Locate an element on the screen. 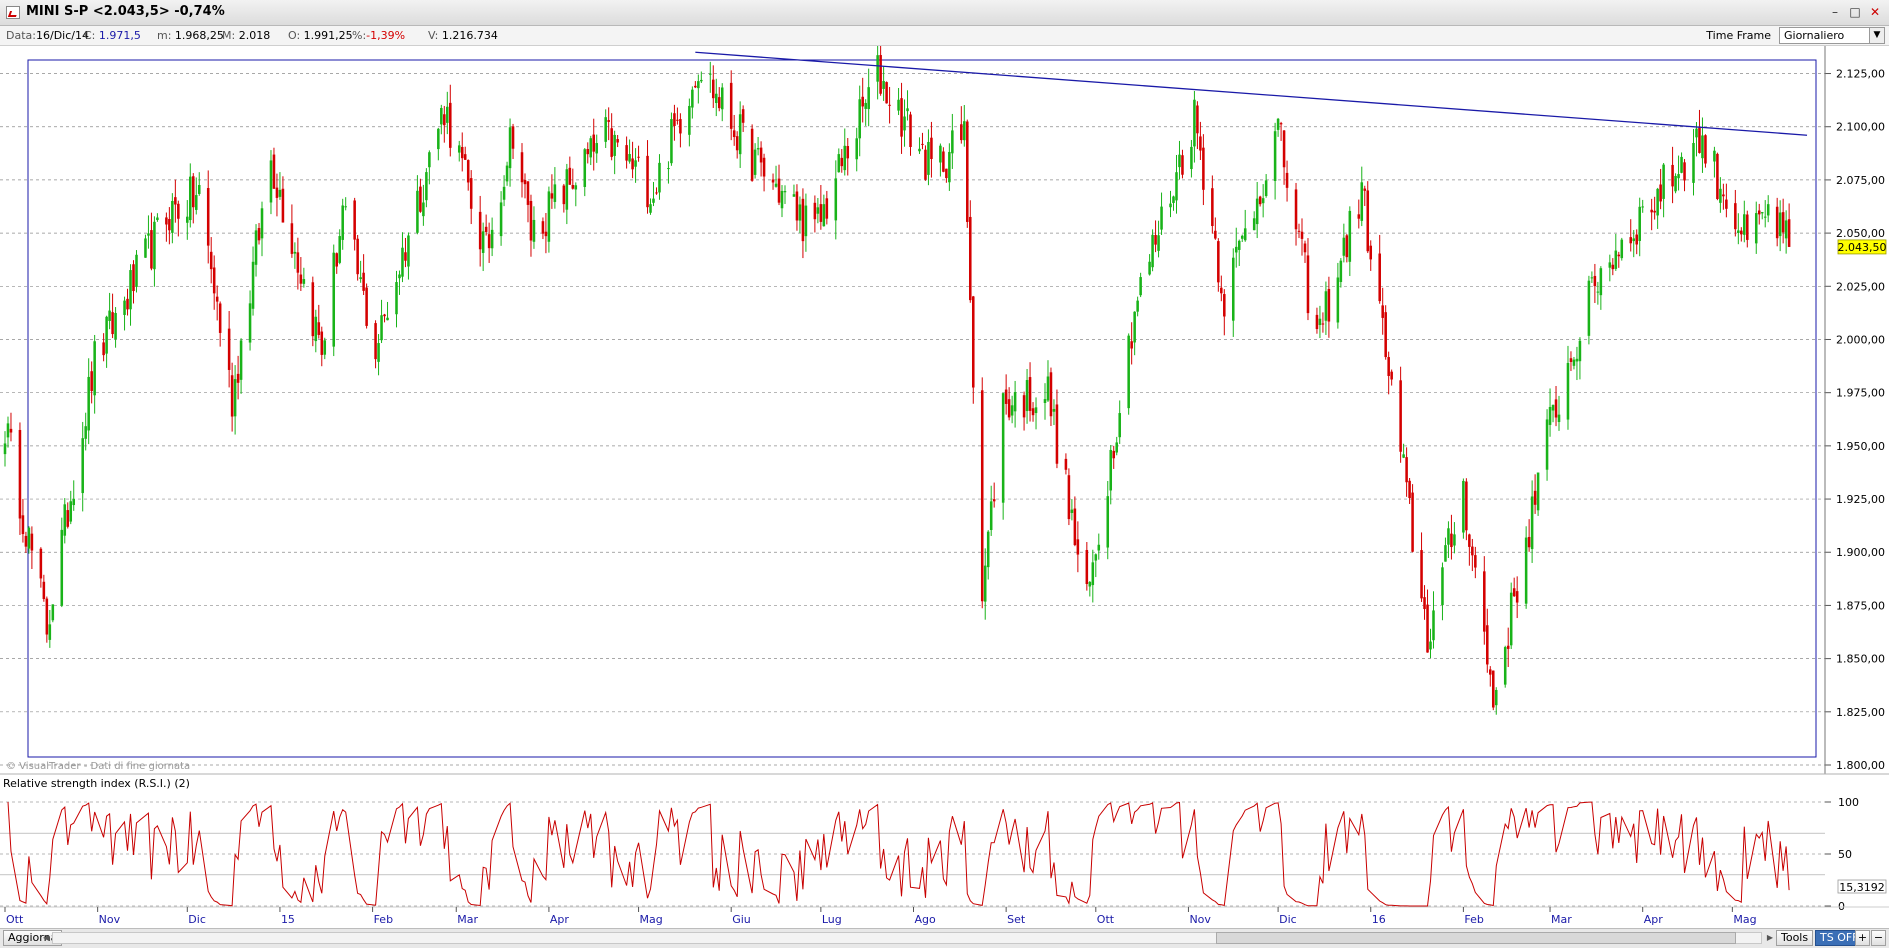  maximize-icon: □ is located at coordinates (1855, 12).